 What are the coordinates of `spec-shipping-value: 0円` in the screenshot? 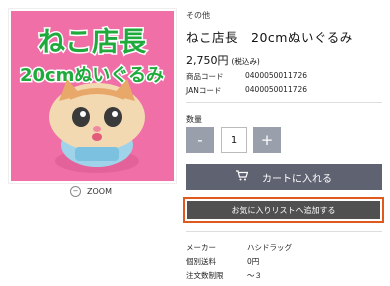 It's located at (253, 261).